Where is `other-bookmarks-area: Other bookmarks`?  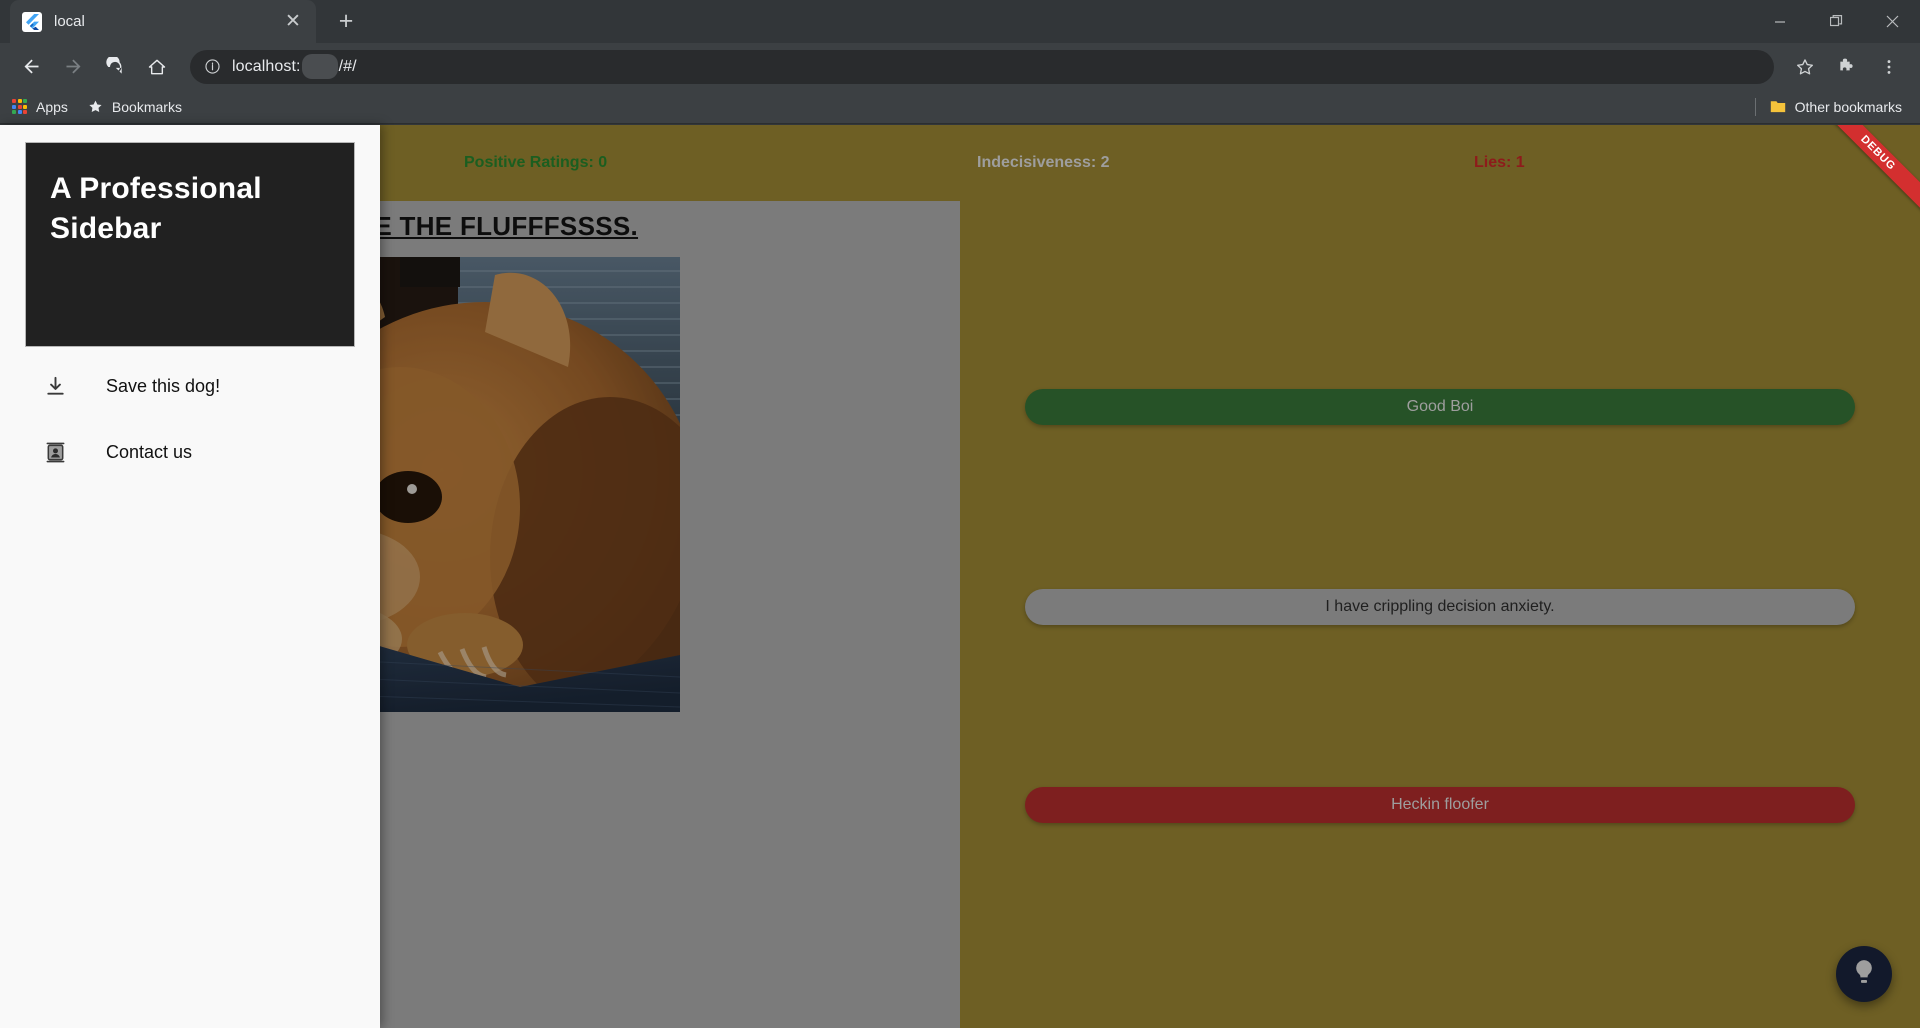
other-bookmarks-area: Other bookmarks is located at coordinates (1831, 106).